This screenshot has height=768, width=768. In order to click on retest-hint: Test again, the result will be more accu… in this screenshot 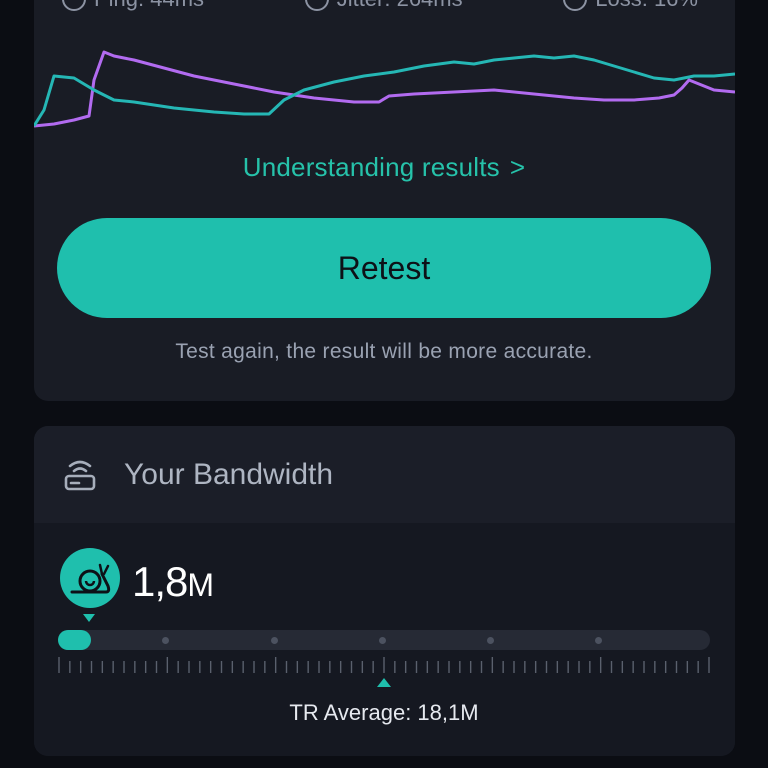, I will do `click(384, 351)`.